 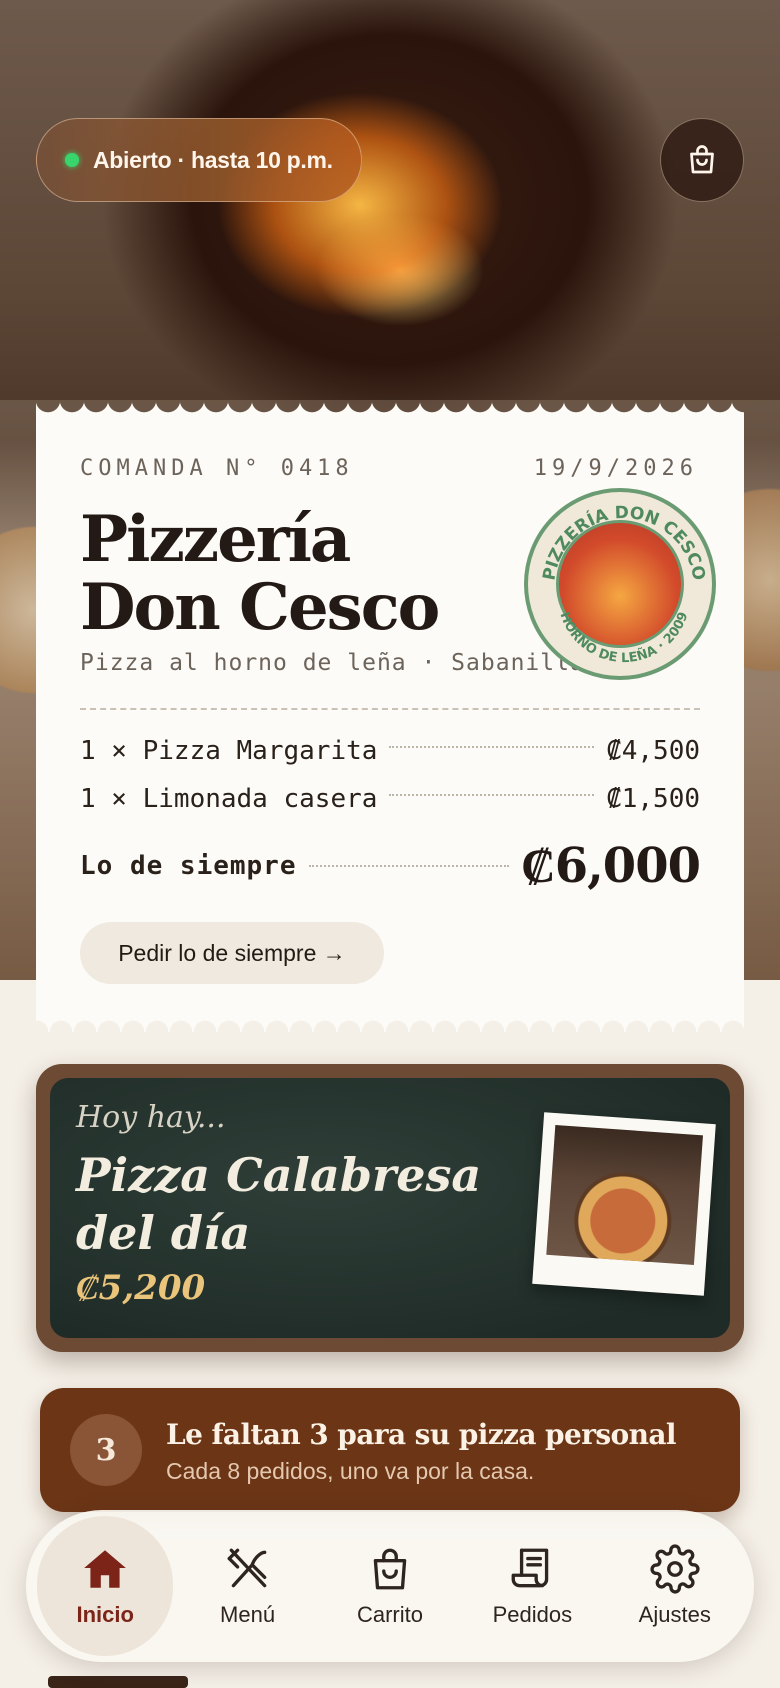 I want to click on cart-button, so click(x=702, y=160).